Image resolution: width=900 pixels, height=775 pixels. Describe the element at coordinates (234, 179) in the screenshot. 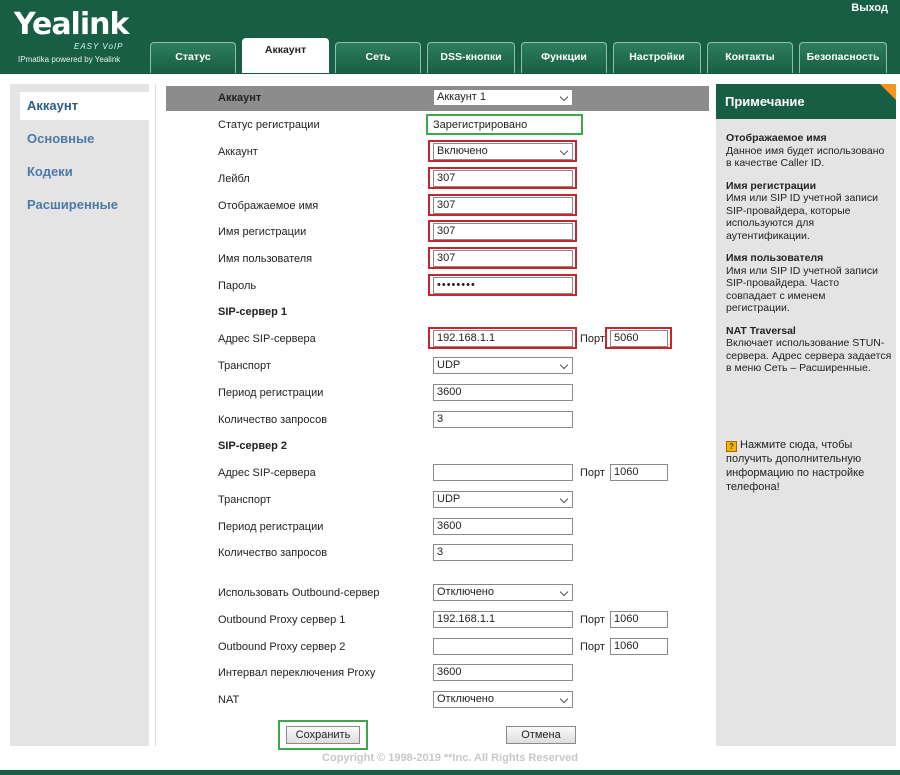

I see `label-field-label: Лейбл` at that location.